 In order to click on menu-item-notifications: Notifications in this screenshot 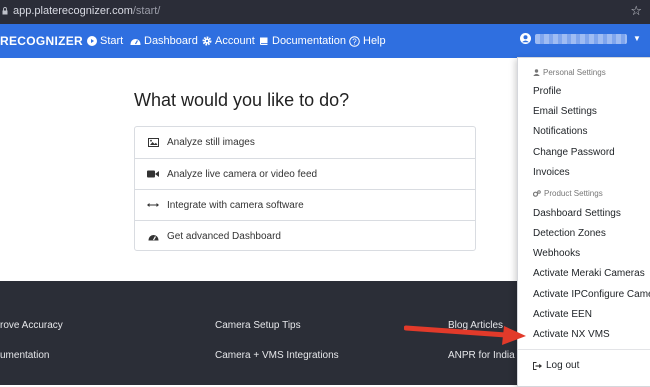, I will do `click(560, 131)`.